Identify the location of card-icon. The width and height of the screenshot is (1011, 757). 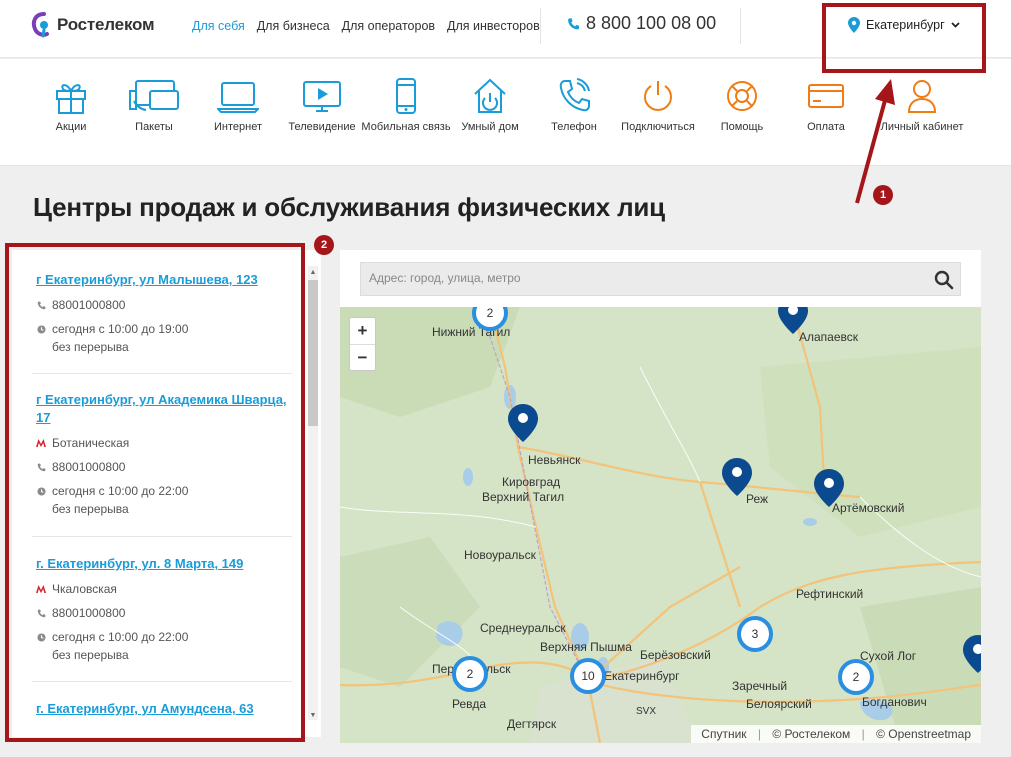
(826, 96).